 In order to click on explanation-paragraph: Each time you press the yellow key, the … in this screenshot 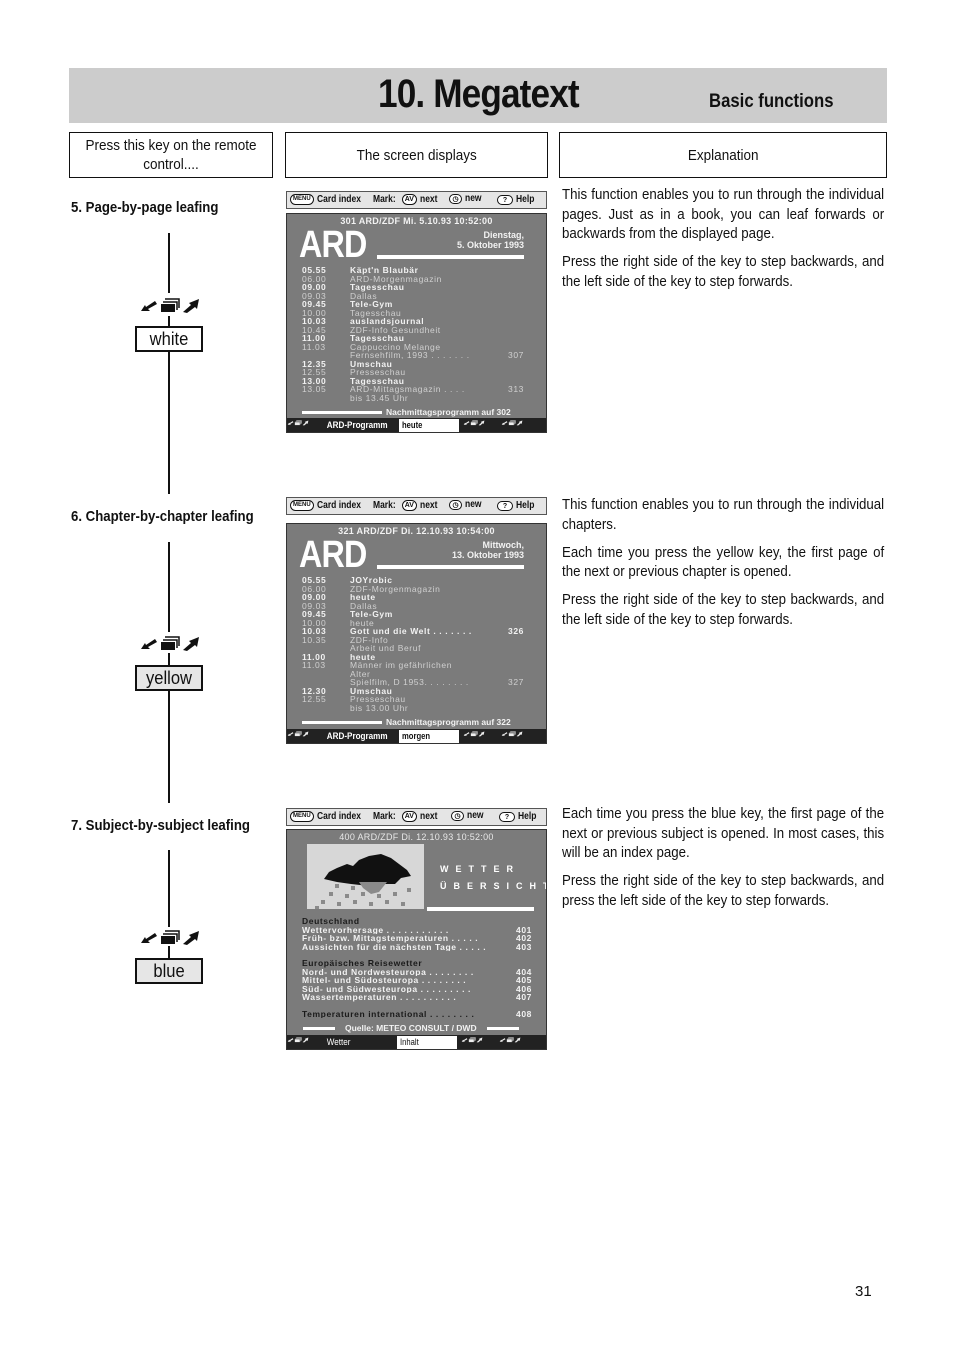, I will do `click(723, 562)`.